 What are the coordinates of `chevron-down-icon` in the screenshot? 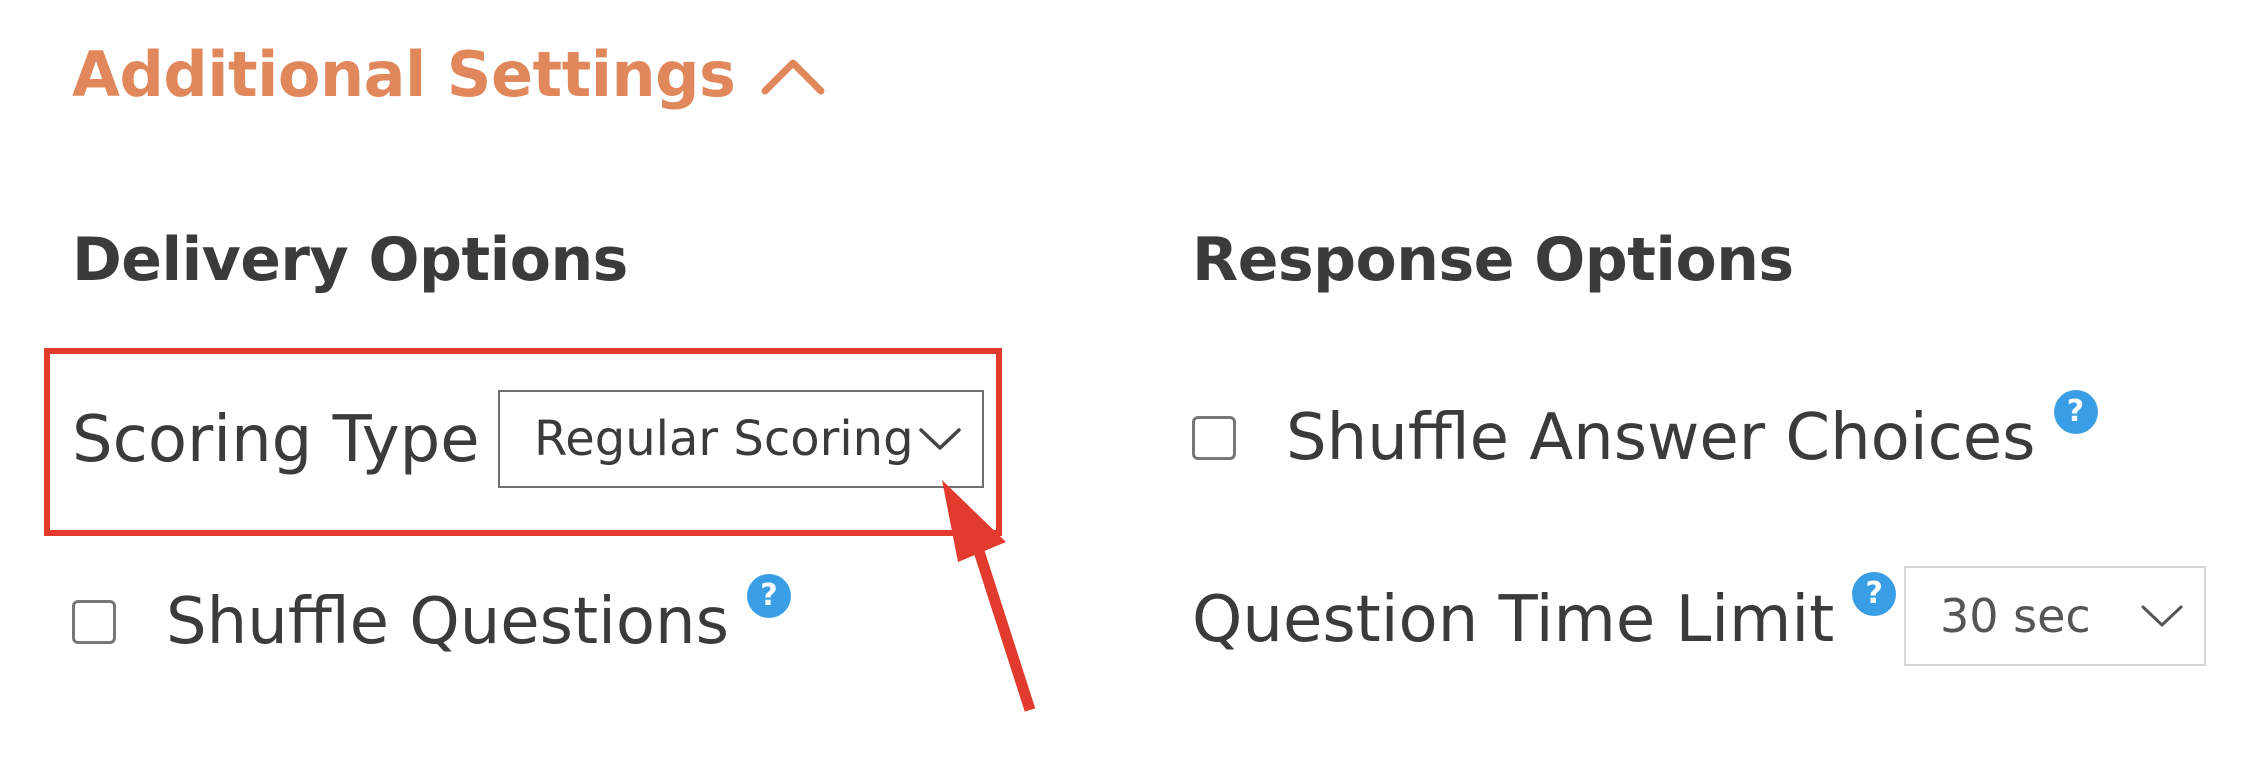 It's located at (2162, 616).